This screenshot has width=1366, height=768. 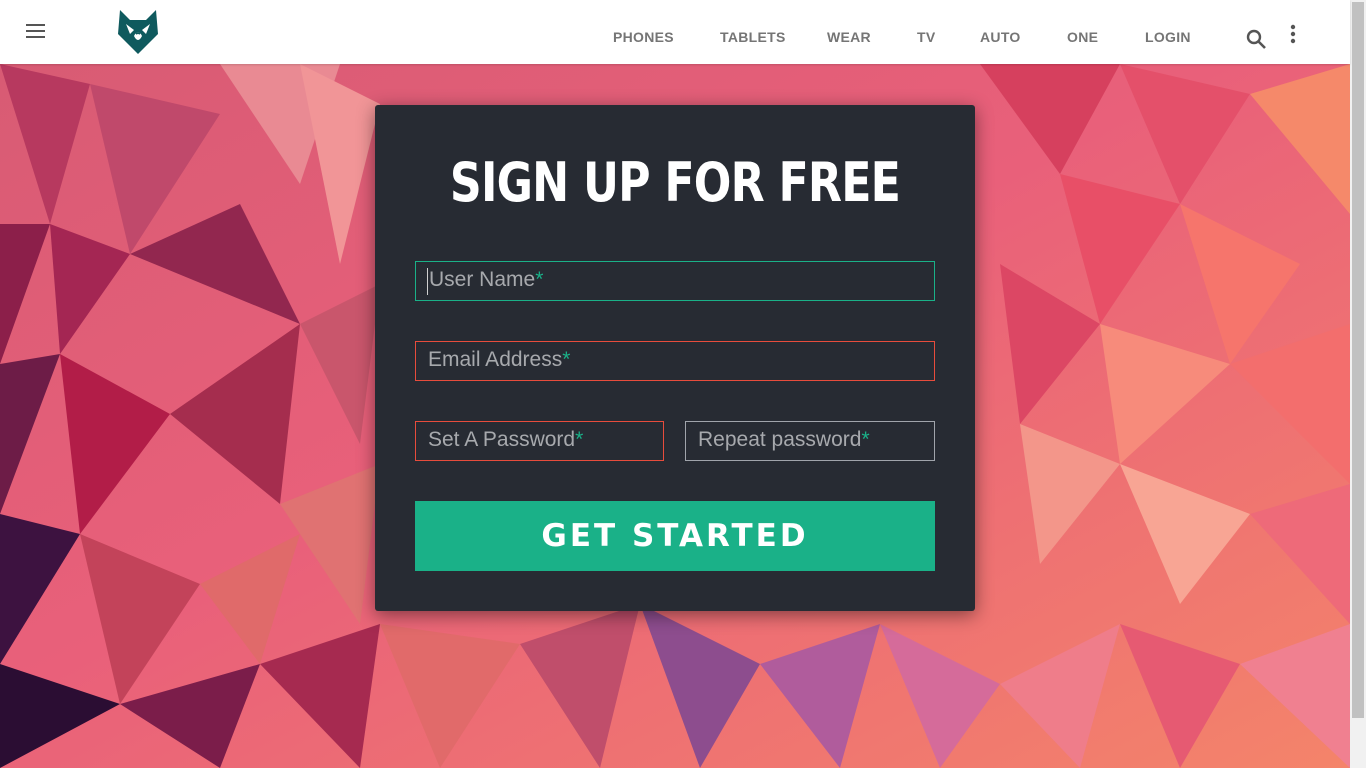 I want to click on page-scrollbar, so click(x=1358, y=384).